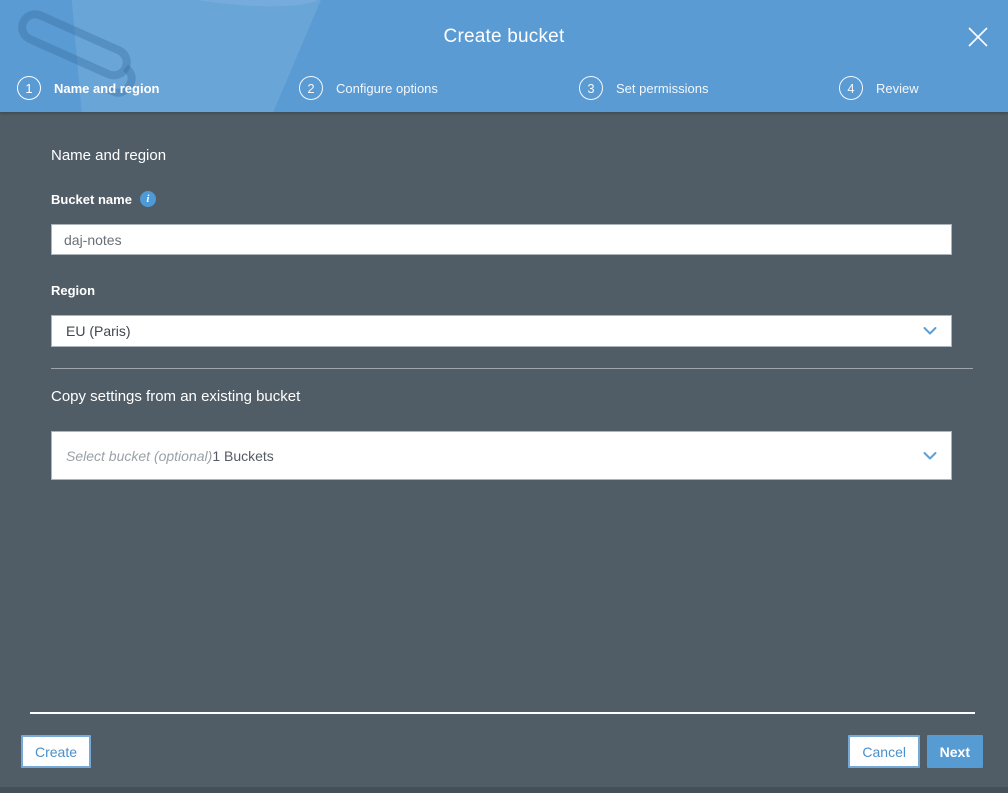 This screenshot has height=793, width=1008. What do you see at coordinates (897, 88) in the screenshot?
I see `step-label: Review` at bounding box center [897, 88].